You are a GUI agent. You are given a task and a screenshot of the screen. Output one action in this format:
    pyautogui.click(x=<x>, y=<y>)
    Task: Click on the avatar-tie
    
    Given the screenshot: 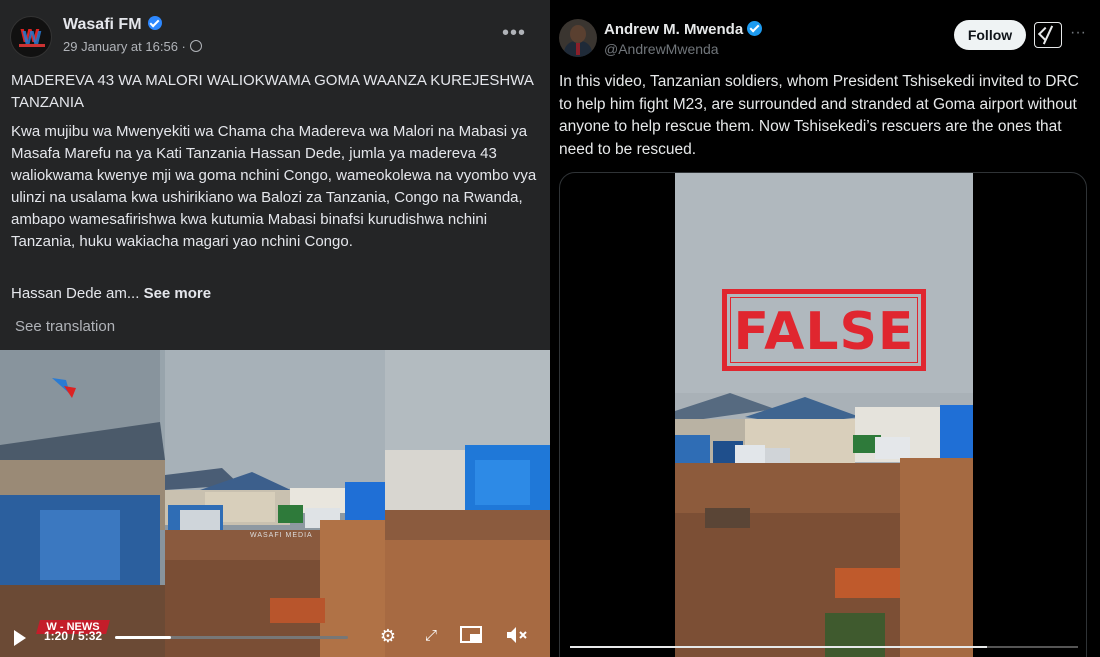 What is the action you would take?
    pyautogui.click(x=578, y=49)
    